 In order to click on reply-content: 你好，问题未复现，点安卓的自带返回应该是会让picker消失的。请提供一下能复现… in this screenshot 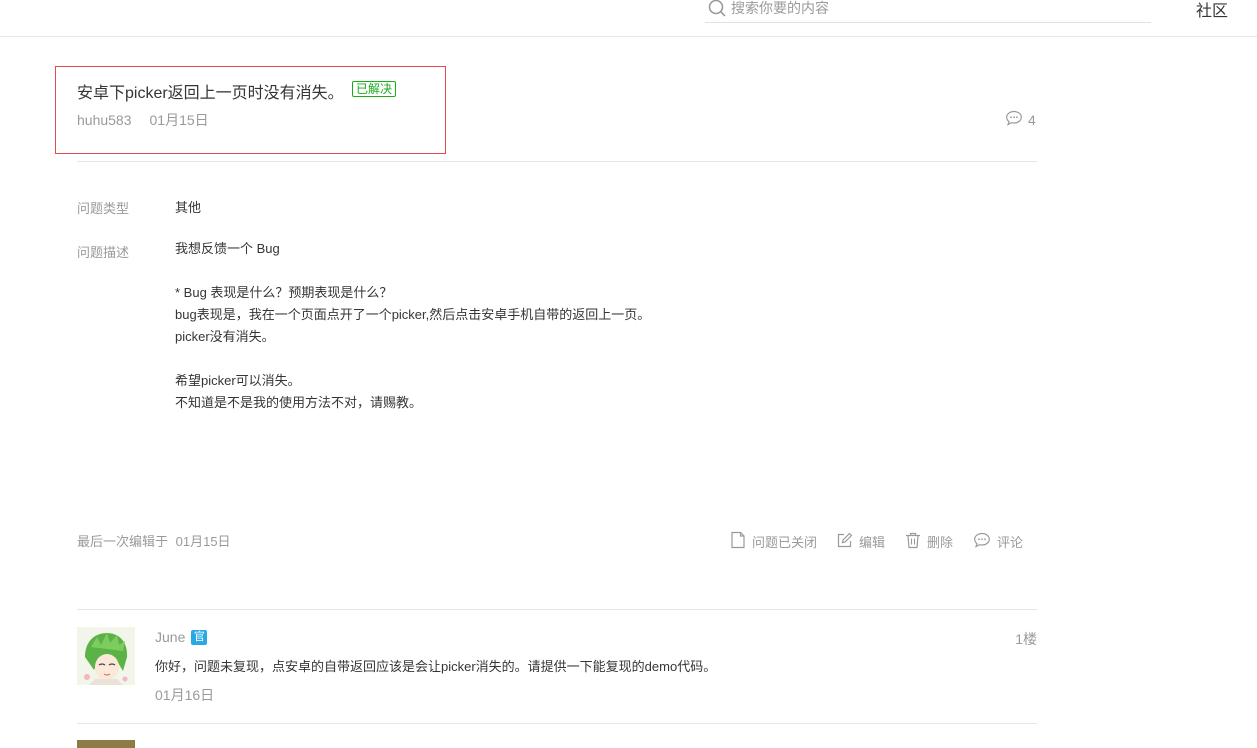, I will do `click(436, 666)`.